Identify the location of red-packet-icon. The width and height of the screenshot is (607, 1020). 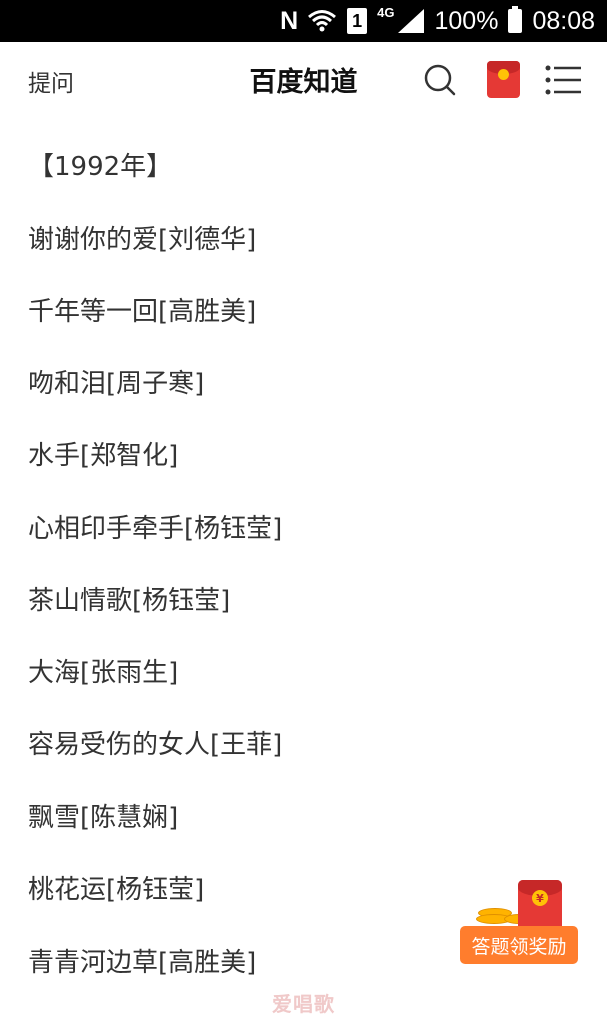
(503, 79).